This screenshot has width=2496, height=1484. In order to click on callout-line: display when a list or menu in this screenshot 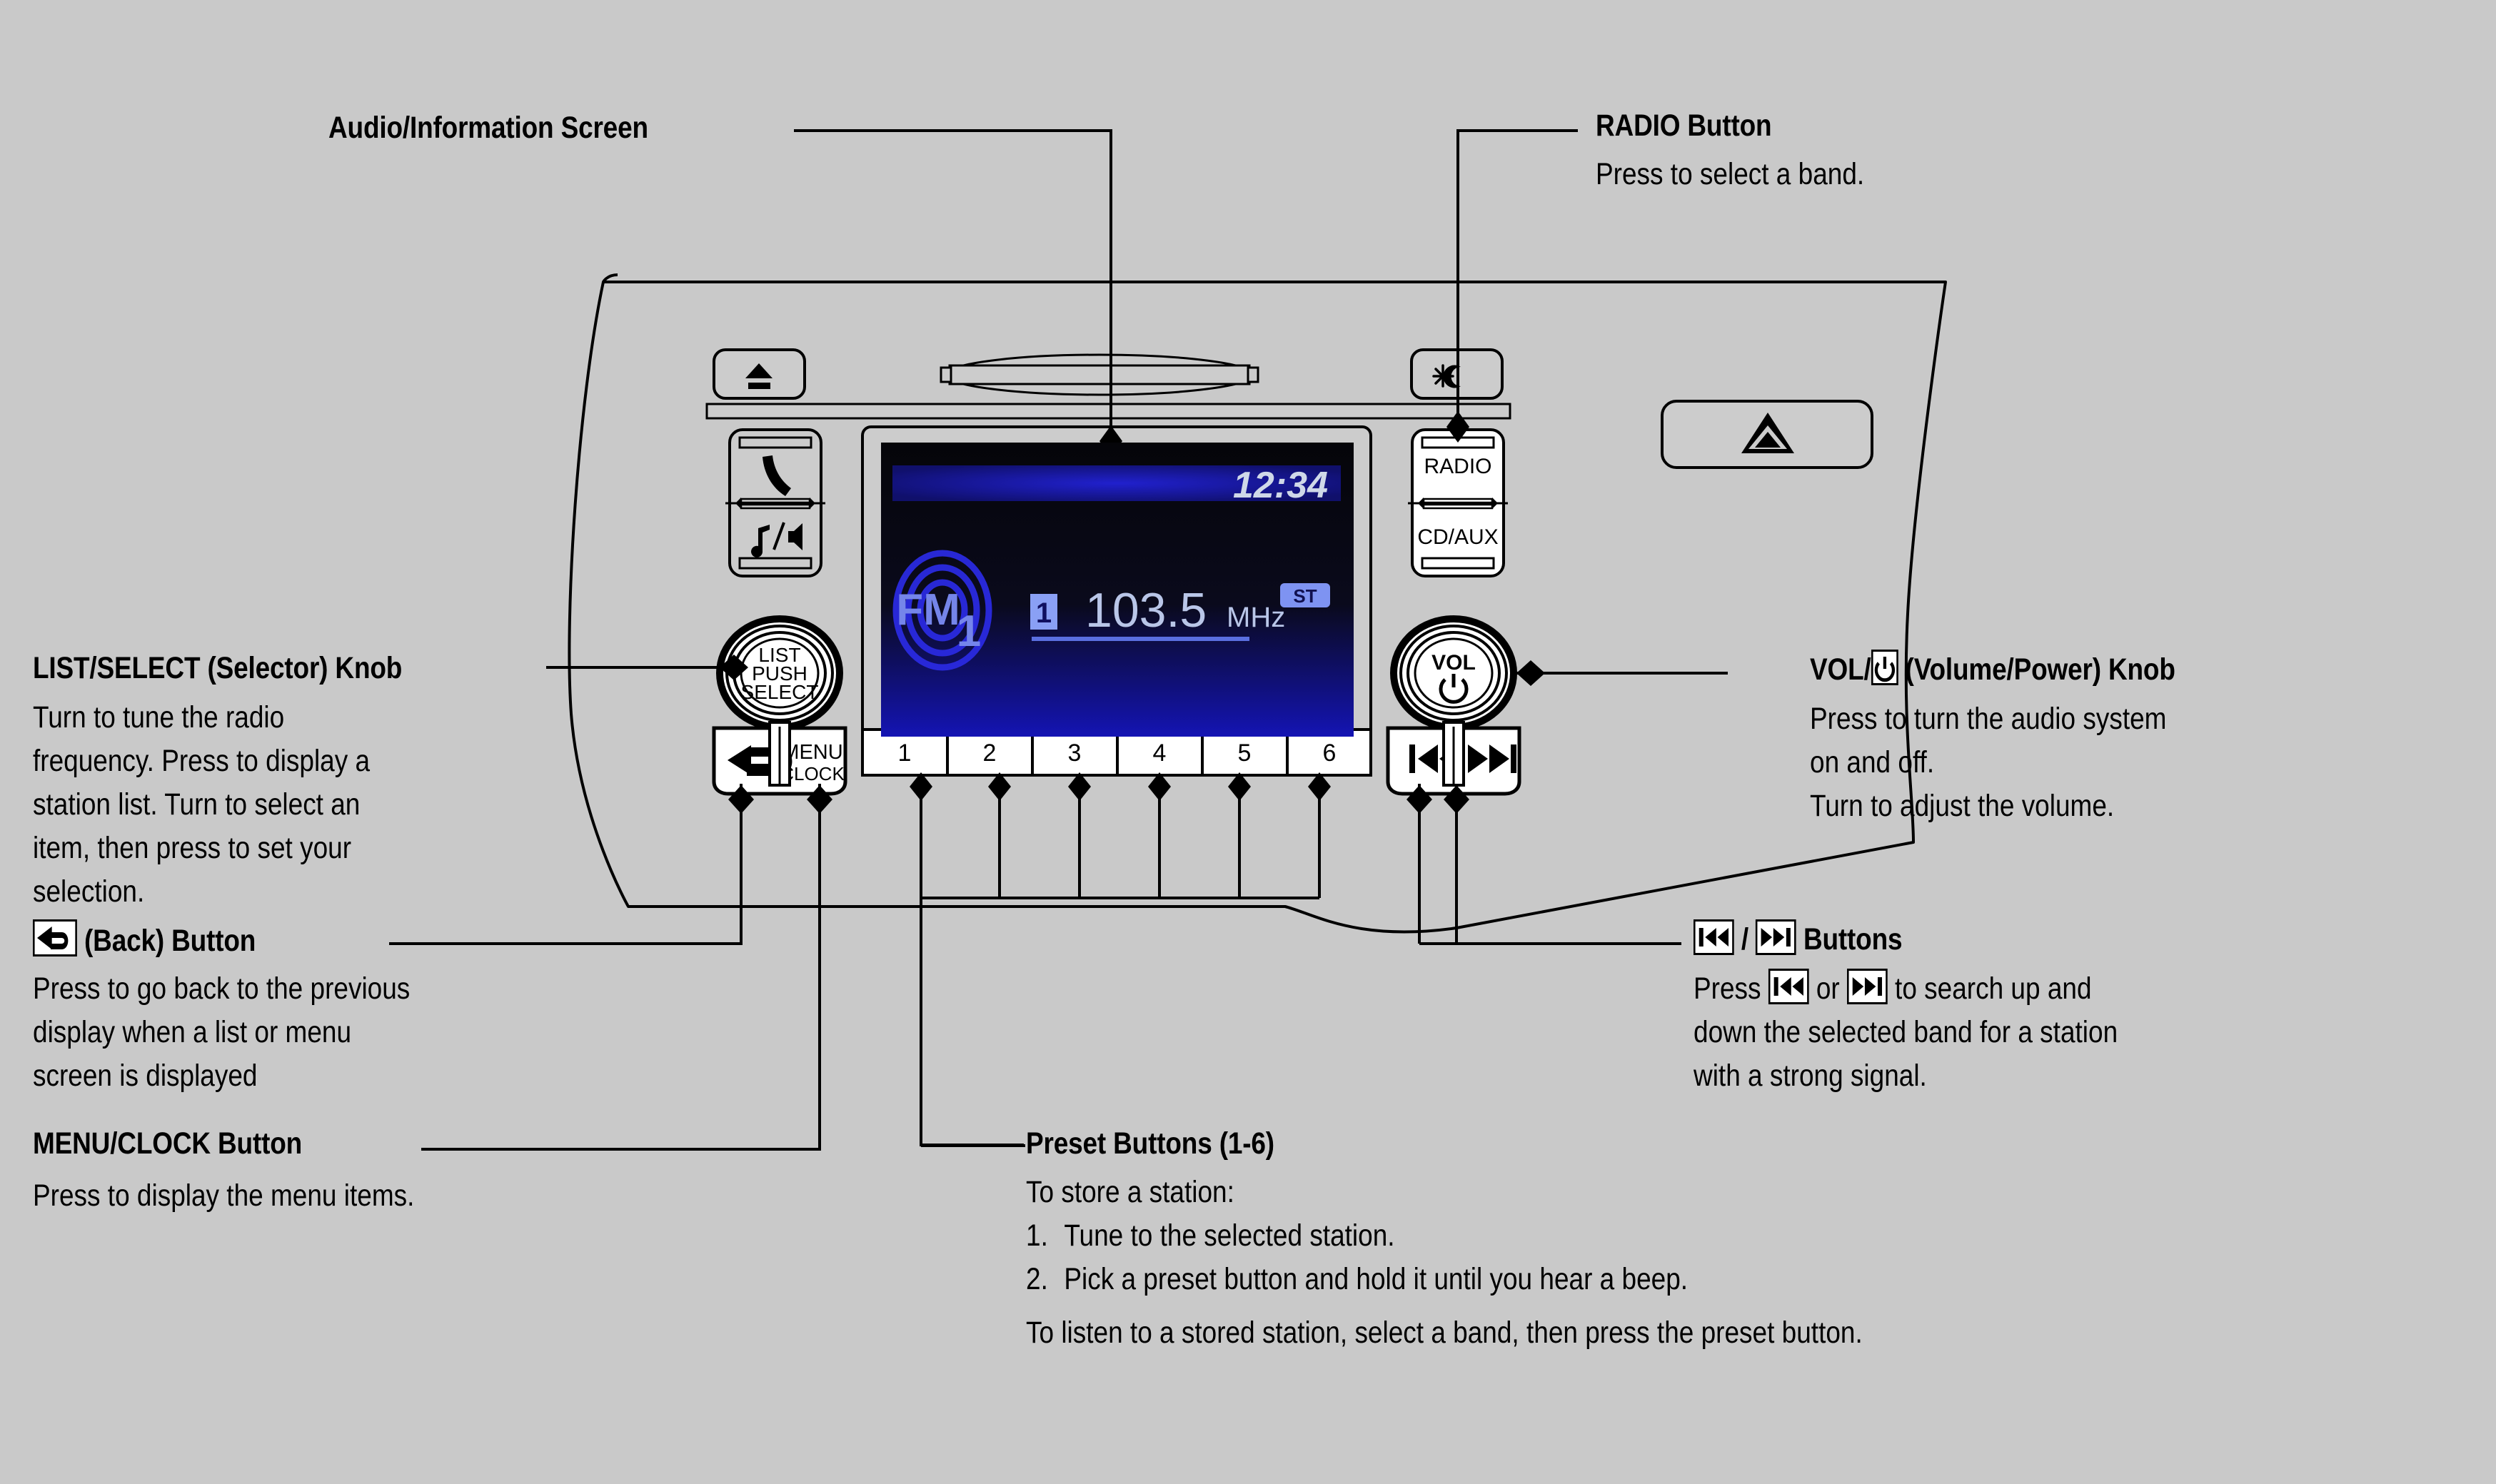, I will do `click(192, 1032)`.